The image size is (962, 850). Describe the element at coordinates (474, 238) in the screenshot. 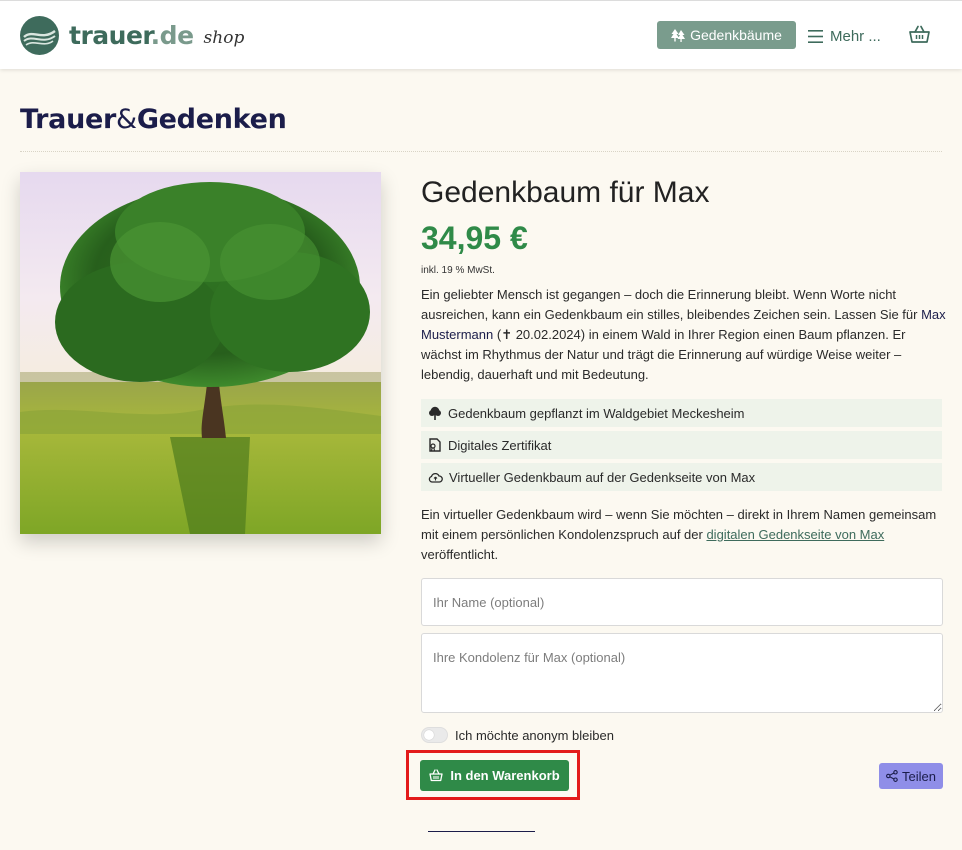

I see `product-price: 34,95 €` at that location.